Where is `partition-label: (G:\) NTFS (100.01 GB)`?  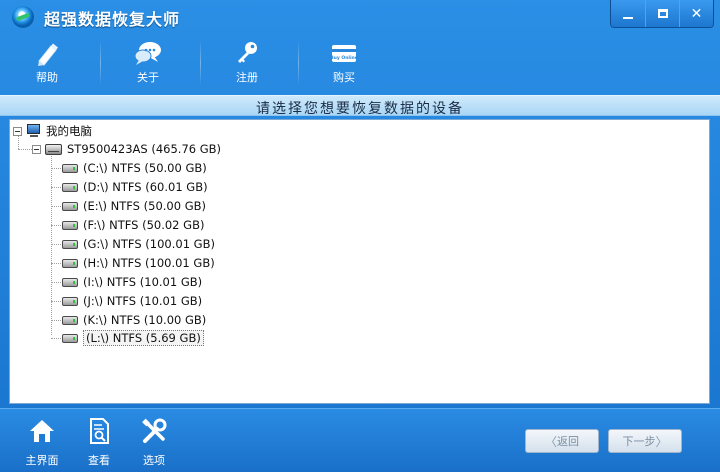 partition-label: (G:\) NTFS (100.01 GB) is located at coordinates (149, 244).